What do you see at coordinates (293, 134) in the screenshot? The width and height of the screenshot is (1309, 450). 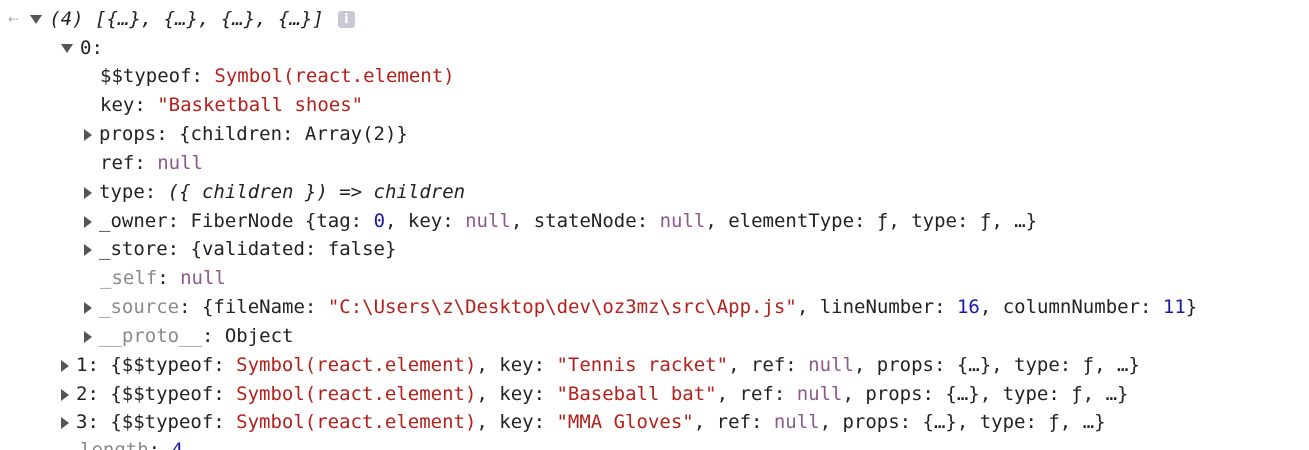 I see `prop-value: {children: Array(2)}` at bounding box center [293, 134].